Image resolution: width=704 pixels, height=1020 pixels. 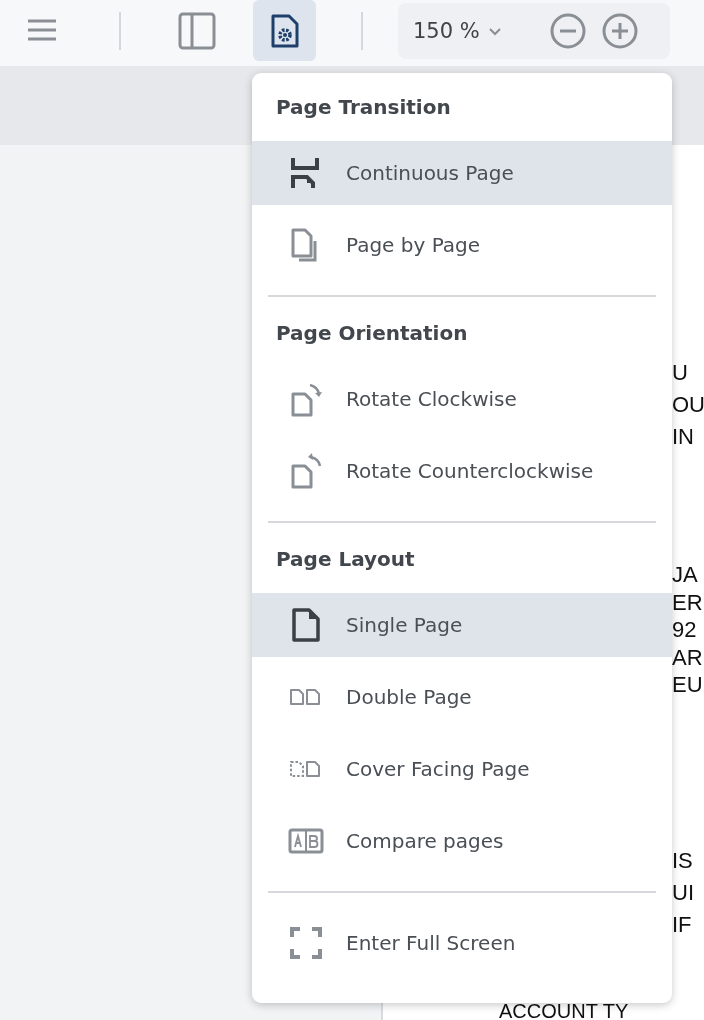 What do you see at coordinates (680, 373) in the screenshot?
I see `document-text: U` at bounding box center [680, 373].